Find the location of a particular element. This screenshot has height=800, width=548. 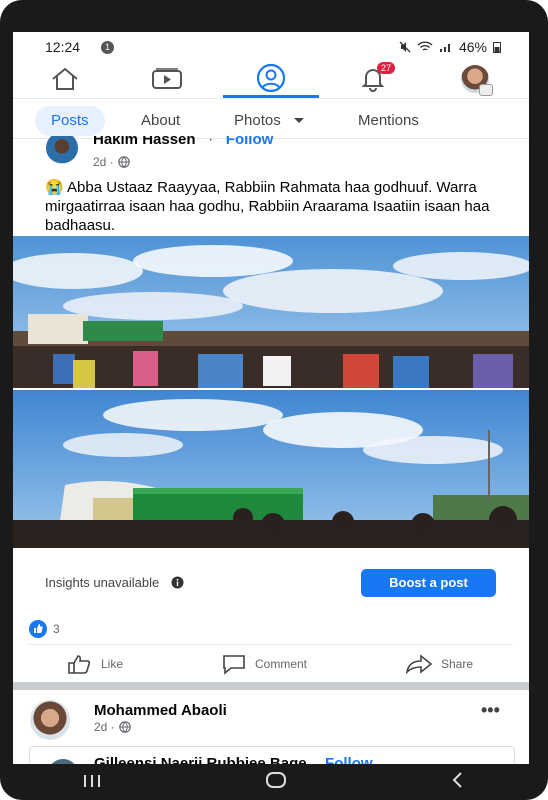

signal-icon is located at coordinates (444, 48).